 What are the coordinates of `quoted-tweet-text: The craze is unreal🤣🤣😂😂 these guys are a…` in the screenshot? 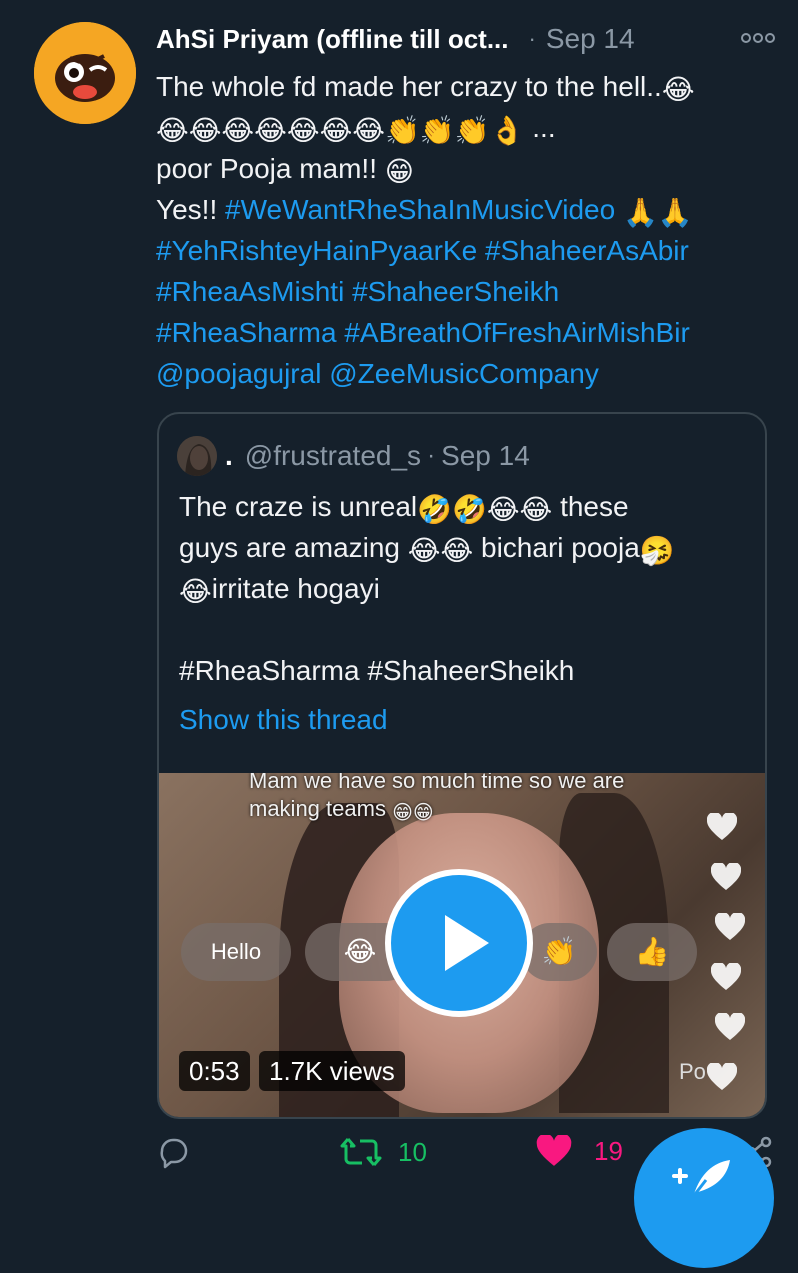 It's located at (469, 588).